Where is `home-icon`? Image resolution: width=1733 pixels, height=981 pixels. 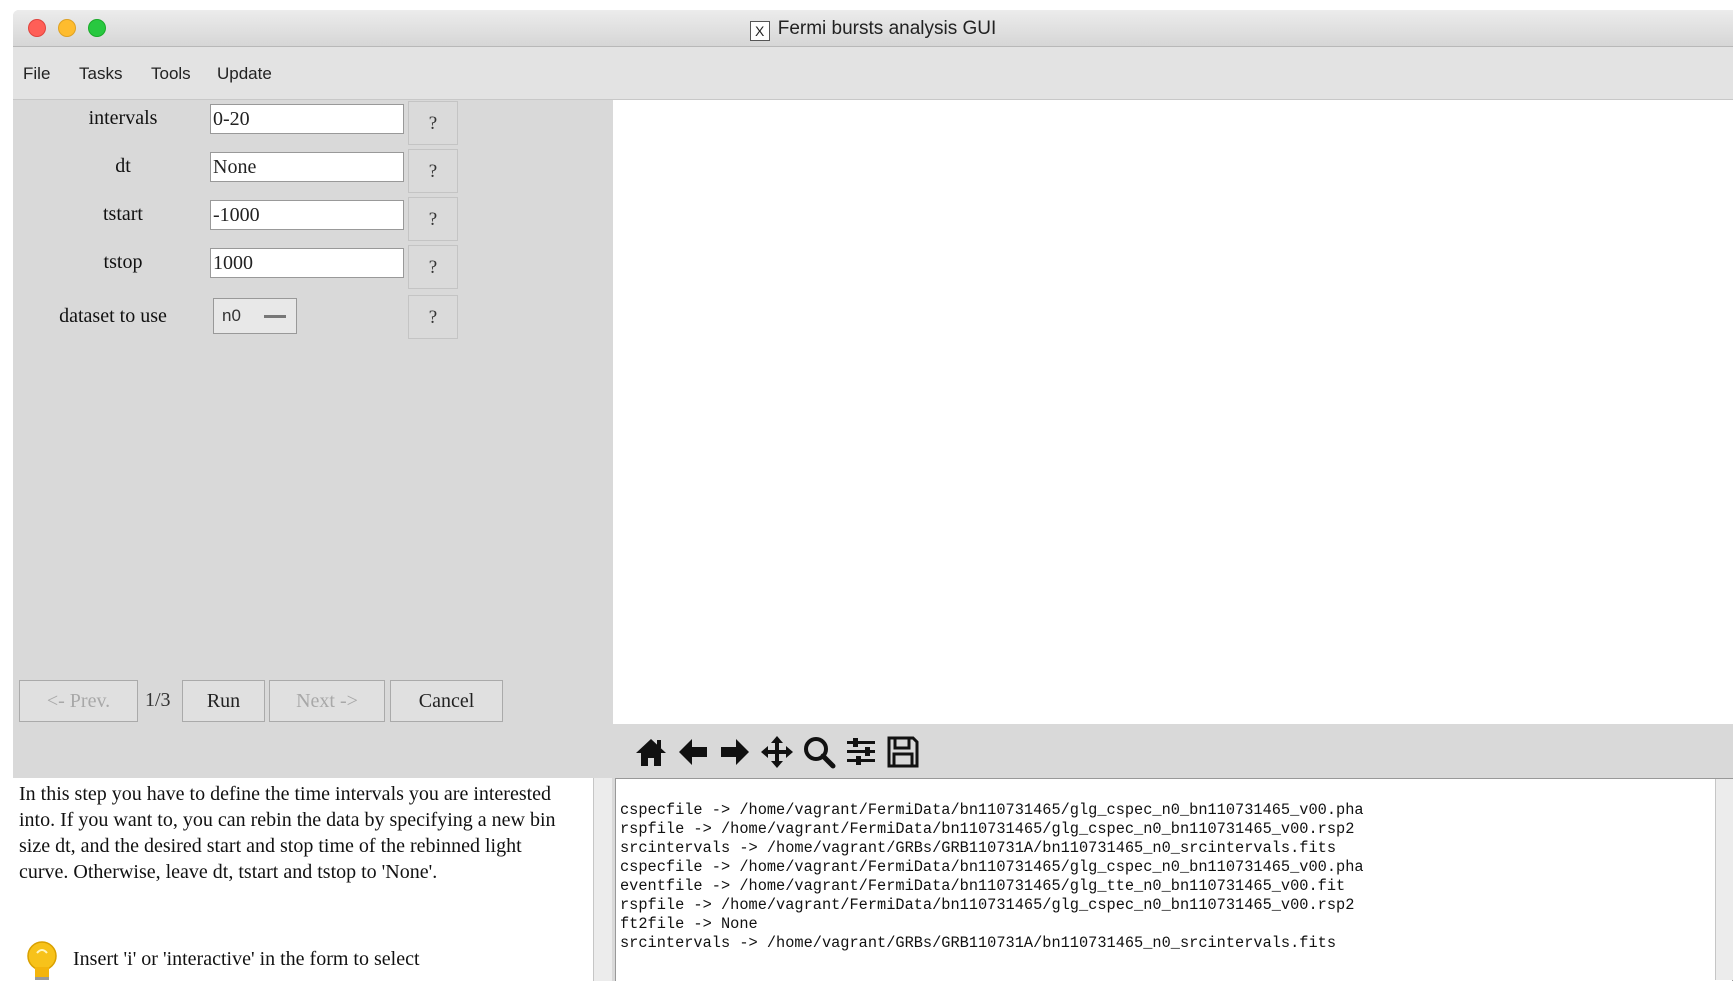 home-icon is located at coordinates (651, 752).